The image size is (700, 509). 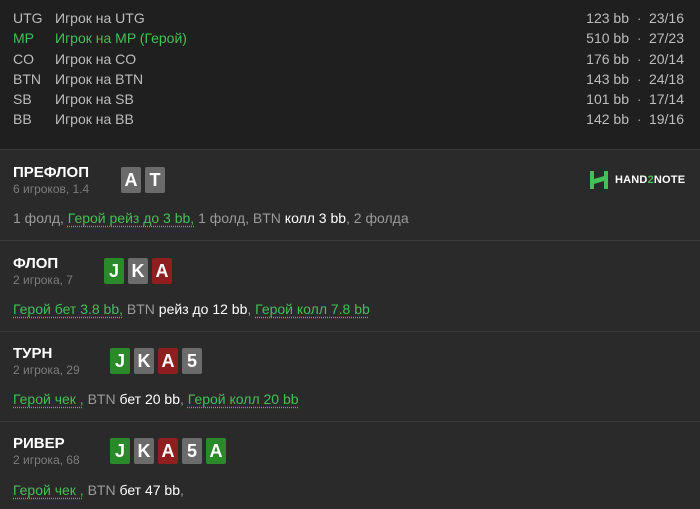 What do you see at coordinates (96, 58) in the screenshot?
I see `player-name: Игрок на CO` at bounding box center [96, 58].